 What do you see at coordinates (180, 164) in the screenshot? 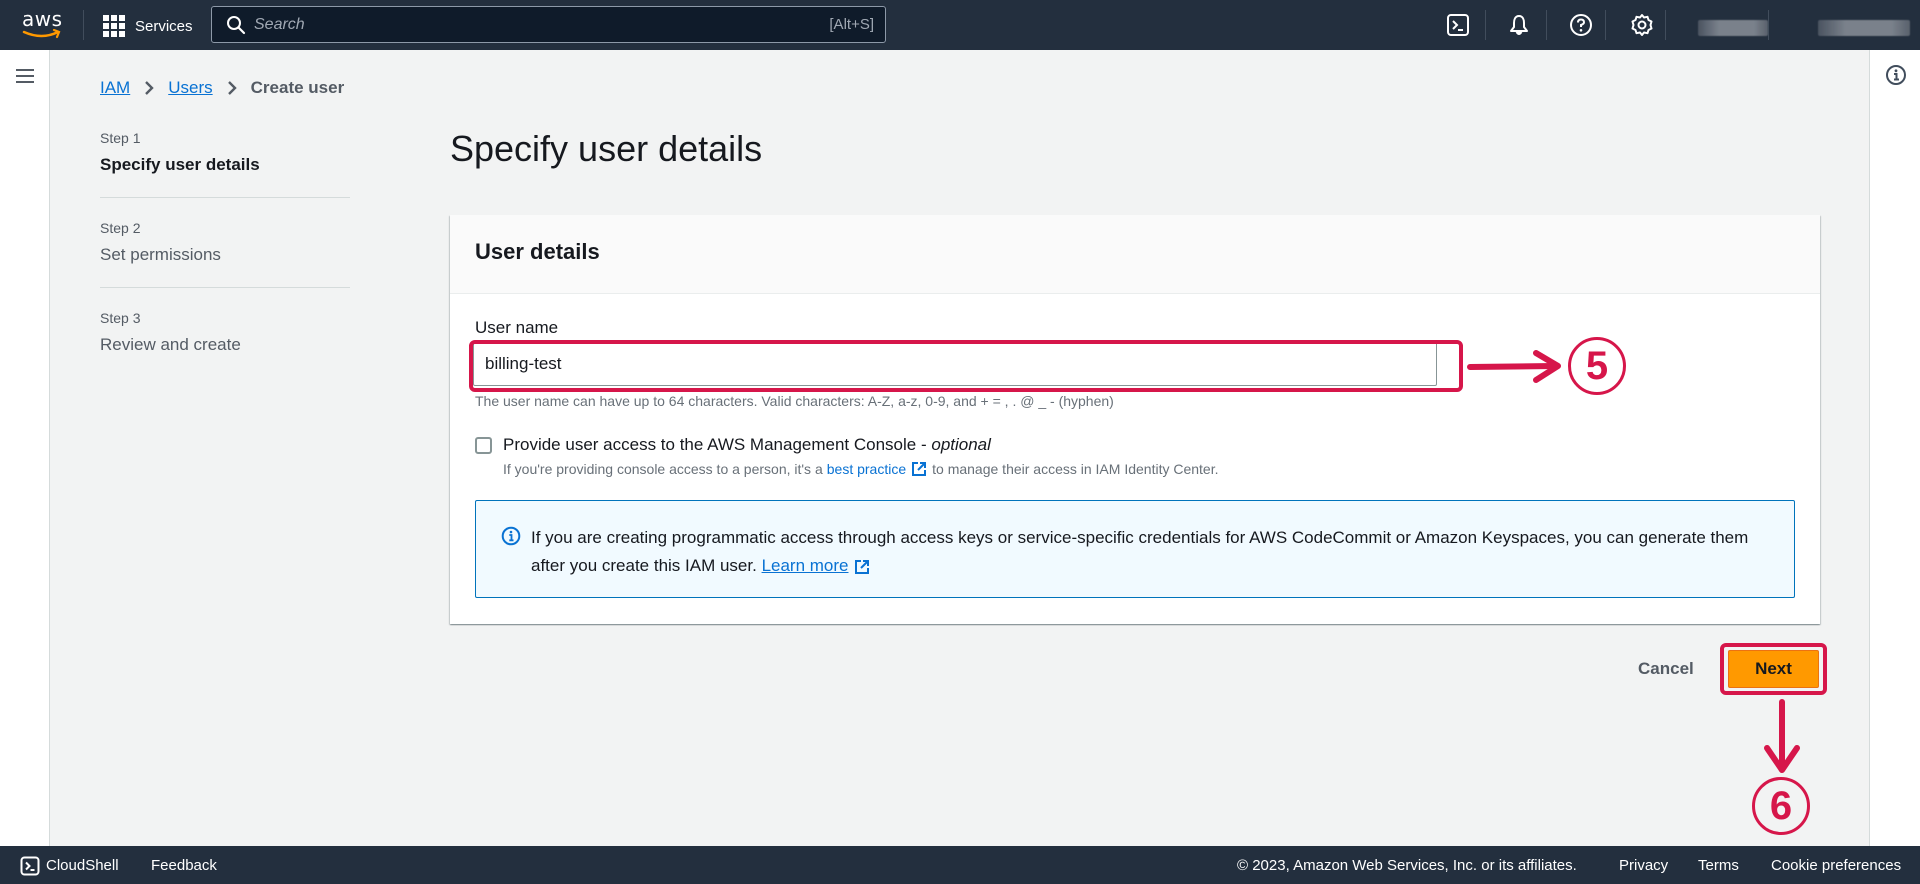
I see `step-title: Specify user details` at bounding box center [180, 164].